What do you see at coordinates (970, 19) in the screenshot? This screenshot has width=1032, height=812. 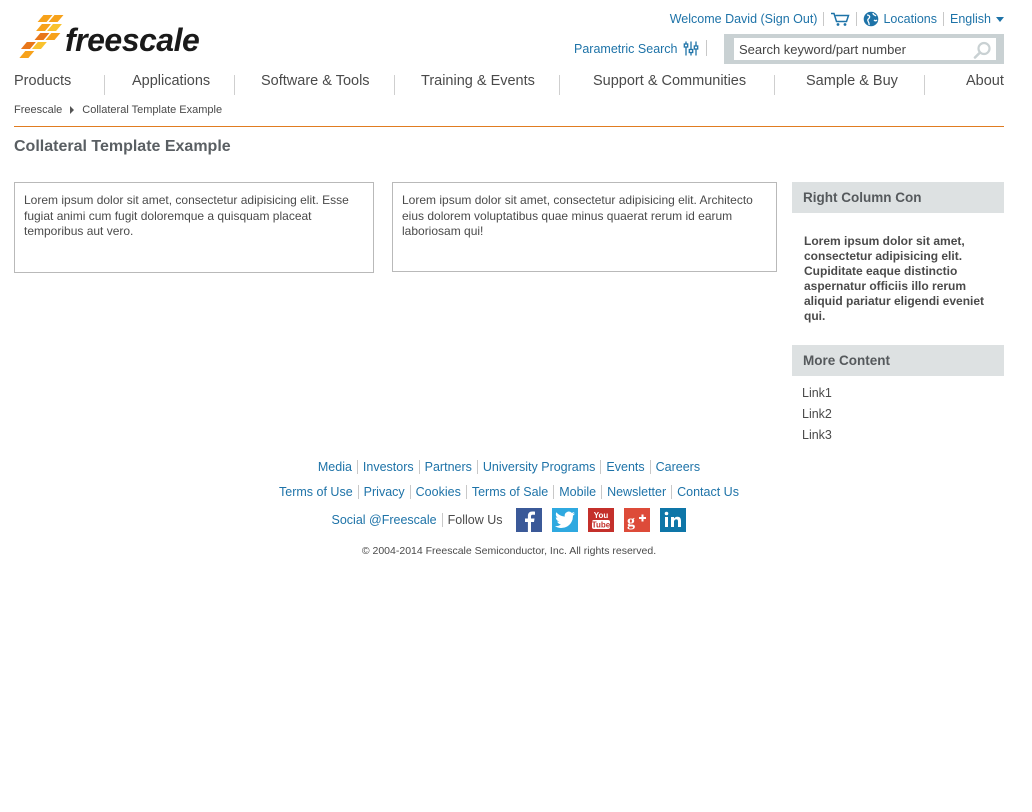 I see `language-label: English` at bounding box center [970, 19].